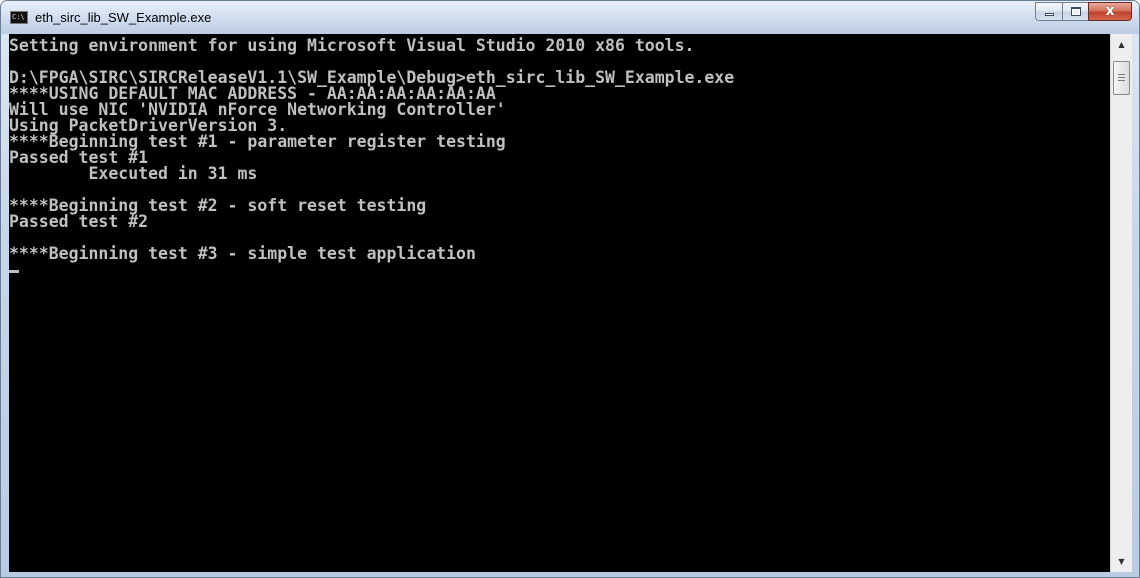  I want to click on scroll-down-arrow-icon: ▼, so click(1121, 561).